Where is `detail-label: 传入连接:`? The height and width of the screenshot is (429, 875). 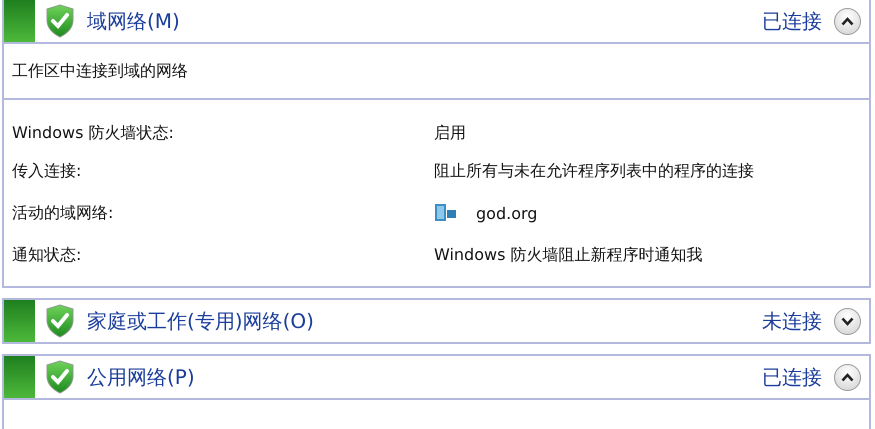 detail-label: 传入连接: is located at coordinates (47, 171).